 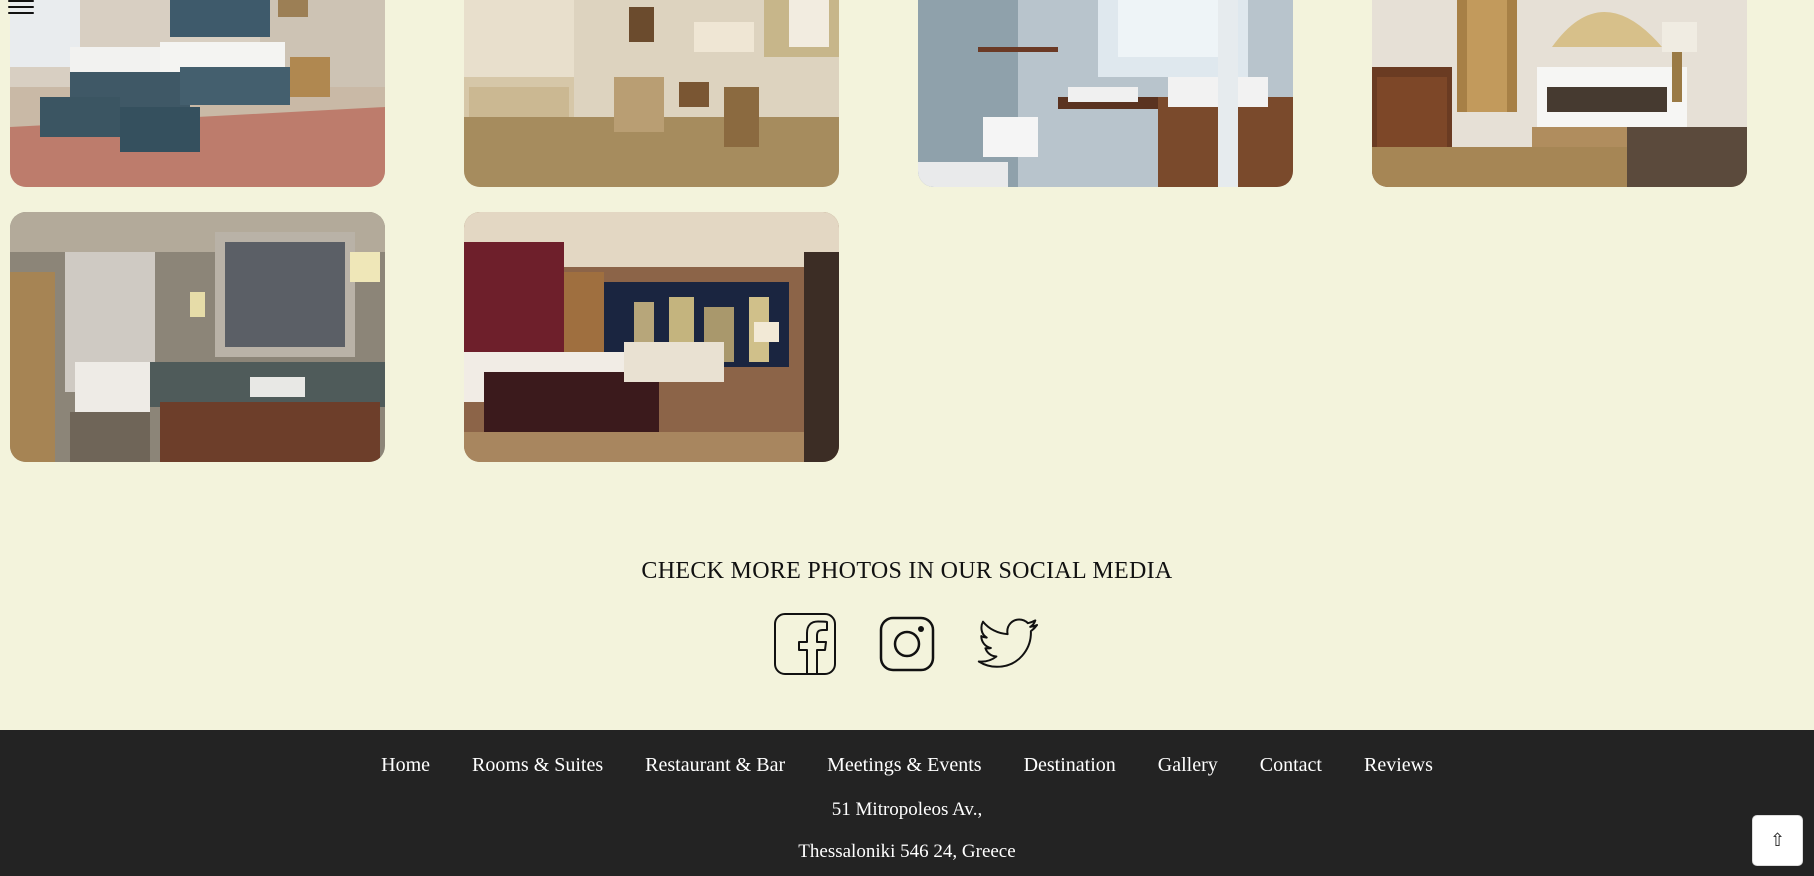 What do you see at coordinates (1070, 765) in the screenshot?
I see `footer-link-destination: Destination` at bounding box center [1070, 765].